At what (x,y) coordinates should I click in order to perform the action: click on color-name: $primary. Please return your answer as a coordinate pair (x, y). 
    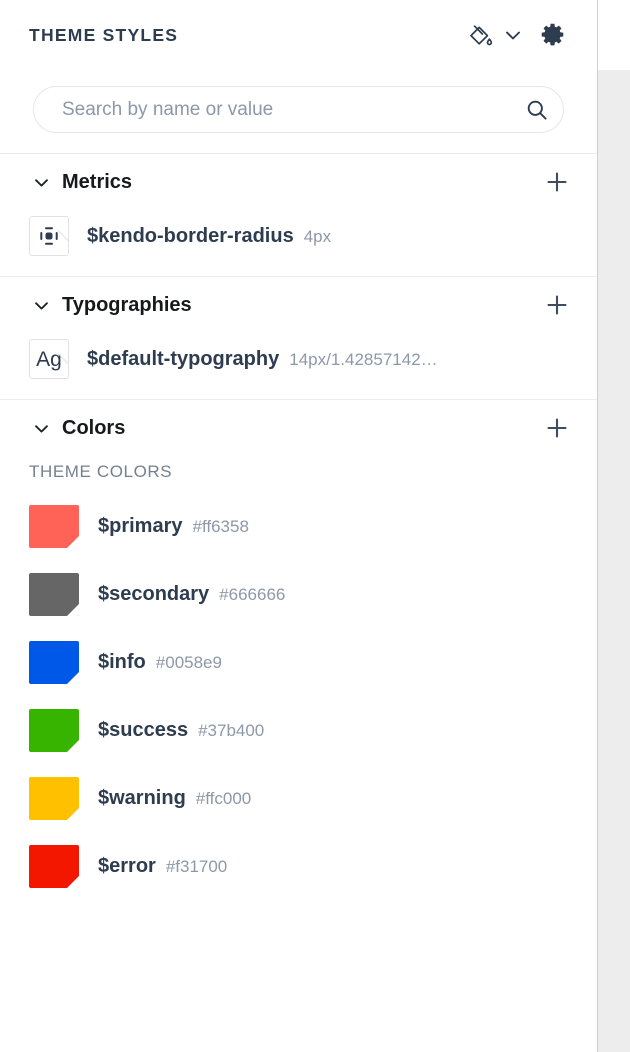
    Looking at the image, I should click on (140, 525).